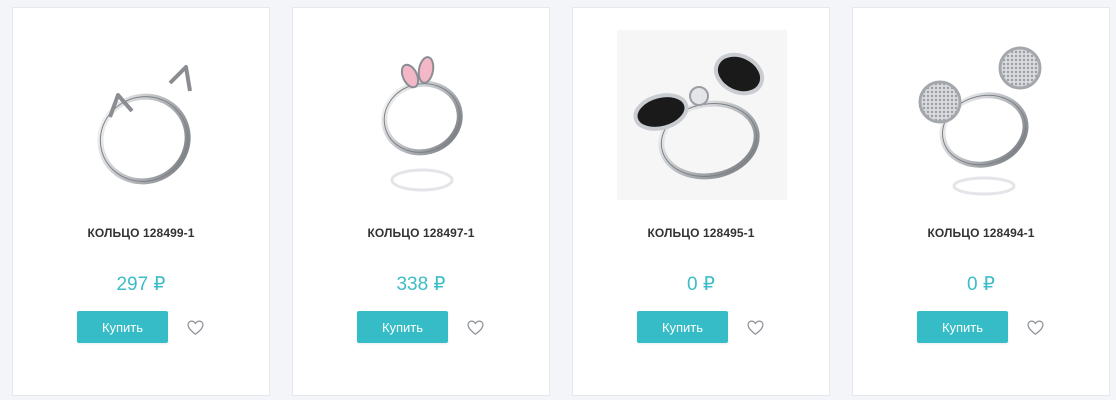  I want to click on product-title: КОЛЬЦО 128495-1, so click(701, 233).